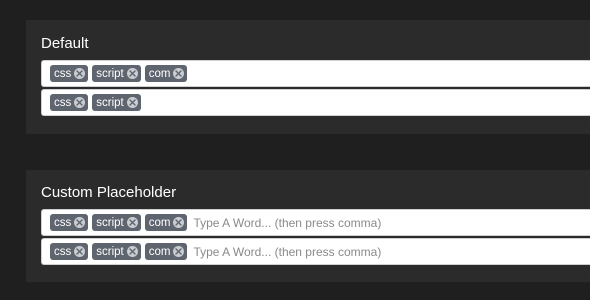 The height and width of the screenshot is (300, 590). What do you see at coordinates (109, 192) in the screenshot?
I see `panel-title: Custom Placeholder` at bounding box center [109, 192].